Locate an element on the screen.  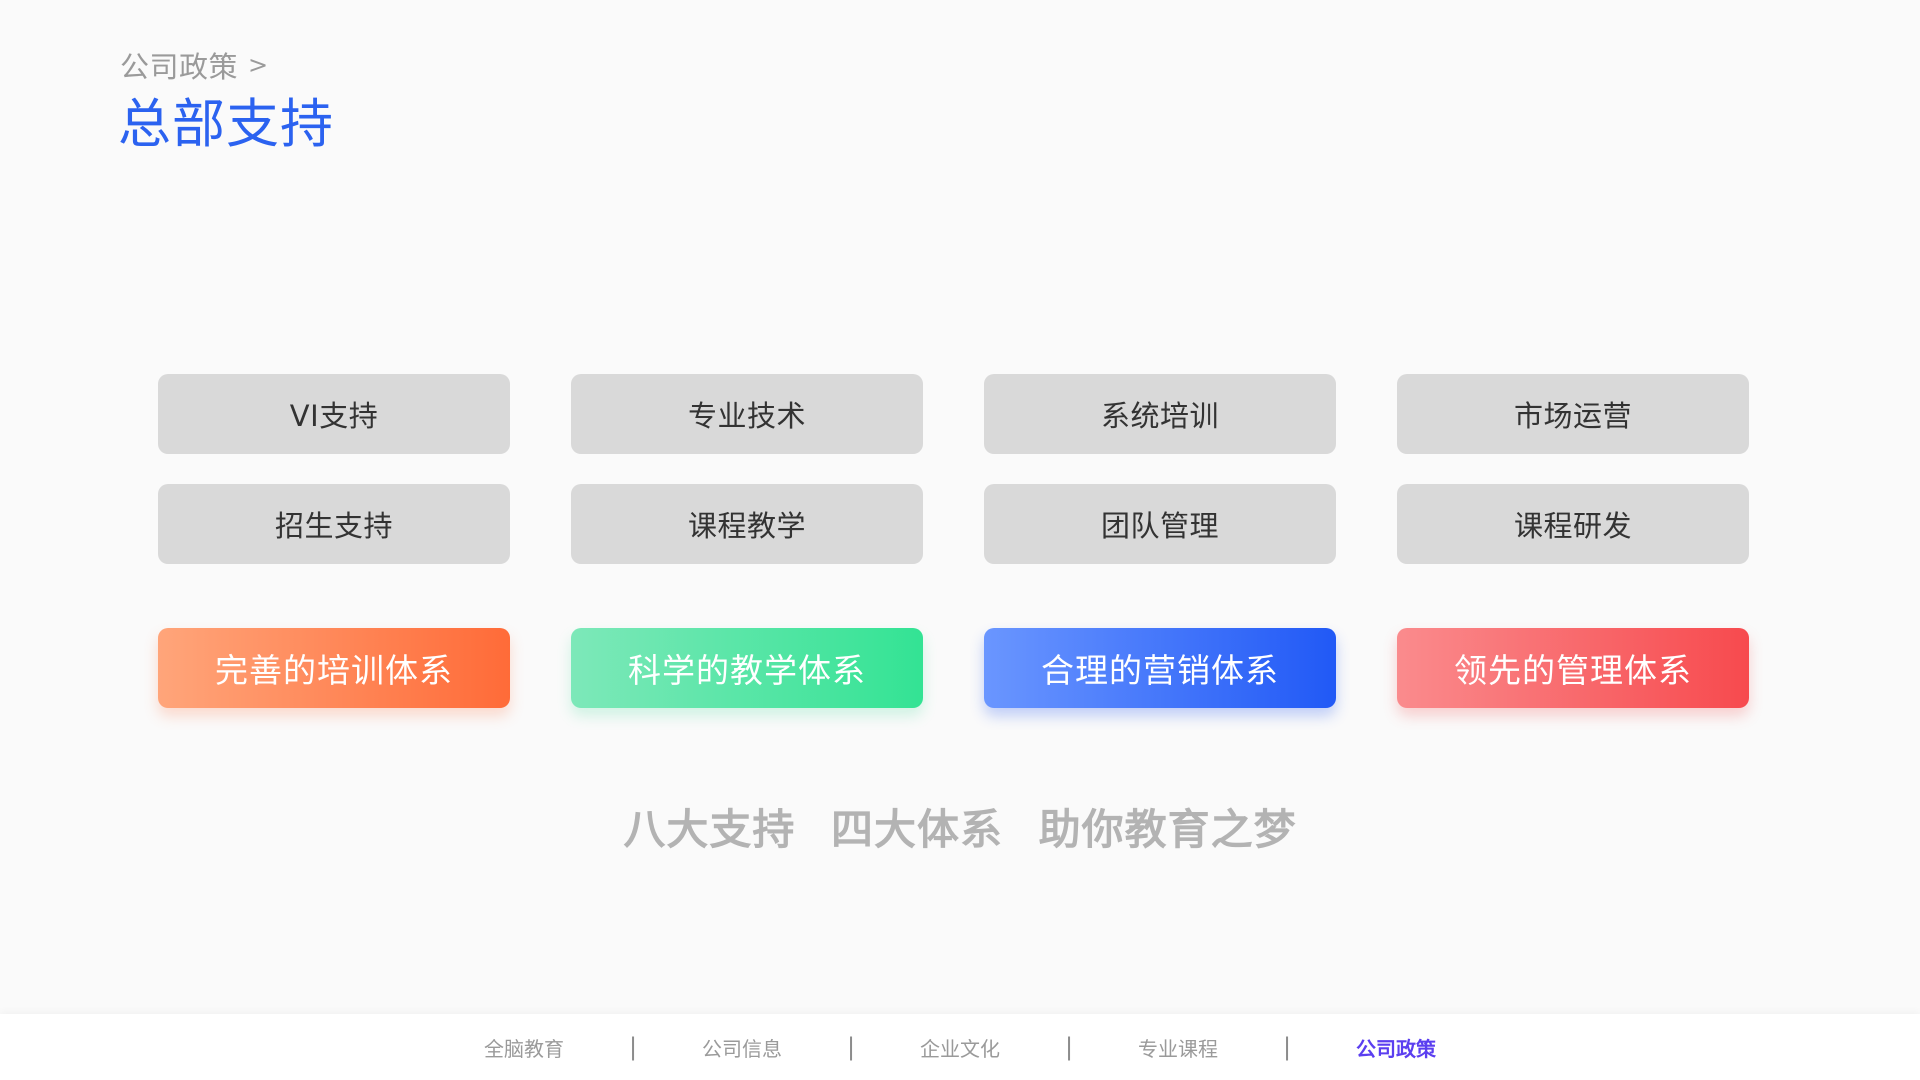
support-item-training: 系统培训 is located at coordinates (1160, 414).